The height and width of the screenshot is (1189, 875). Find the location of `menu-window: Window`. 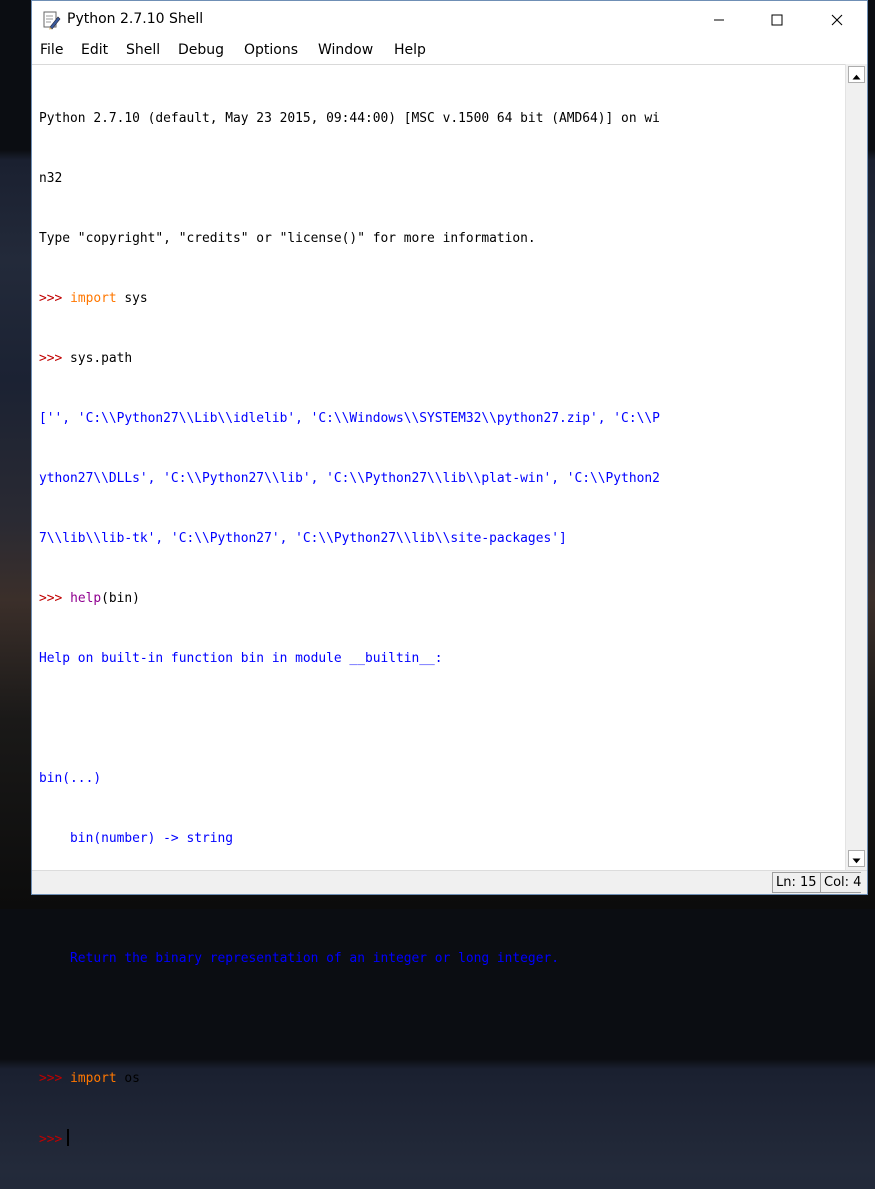

menu-window: Window is located at coordinates (345, 50).